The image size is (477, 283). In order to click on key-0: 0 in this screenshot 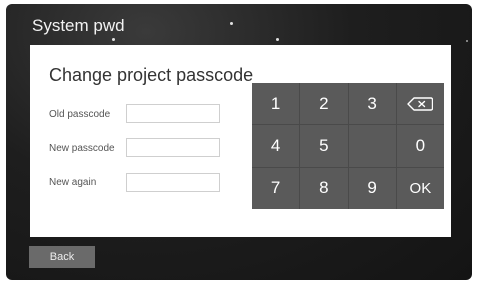, I will do `click(420, 146)`.